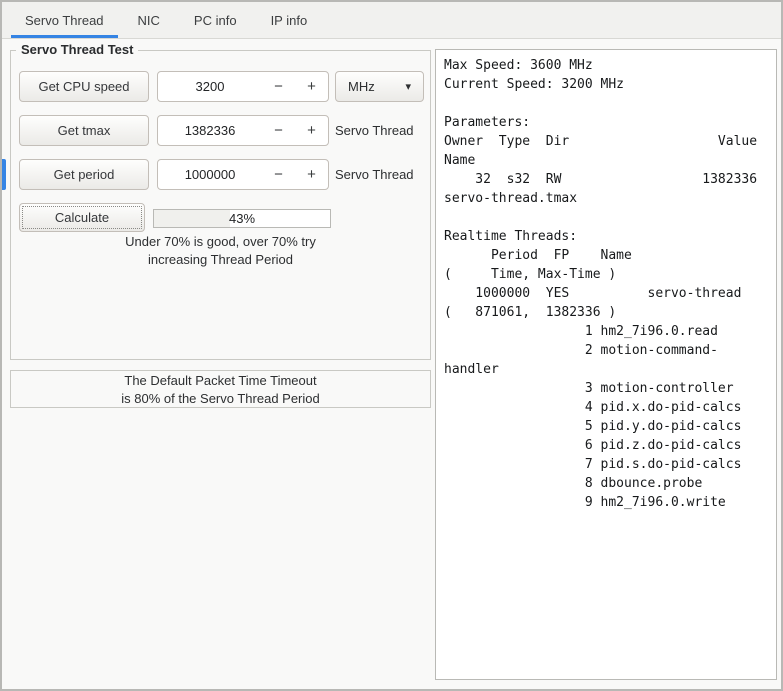 This screenshot has height=691, width=783. I want to click on tab-ip-info-label: IP info, so click(289, 20).